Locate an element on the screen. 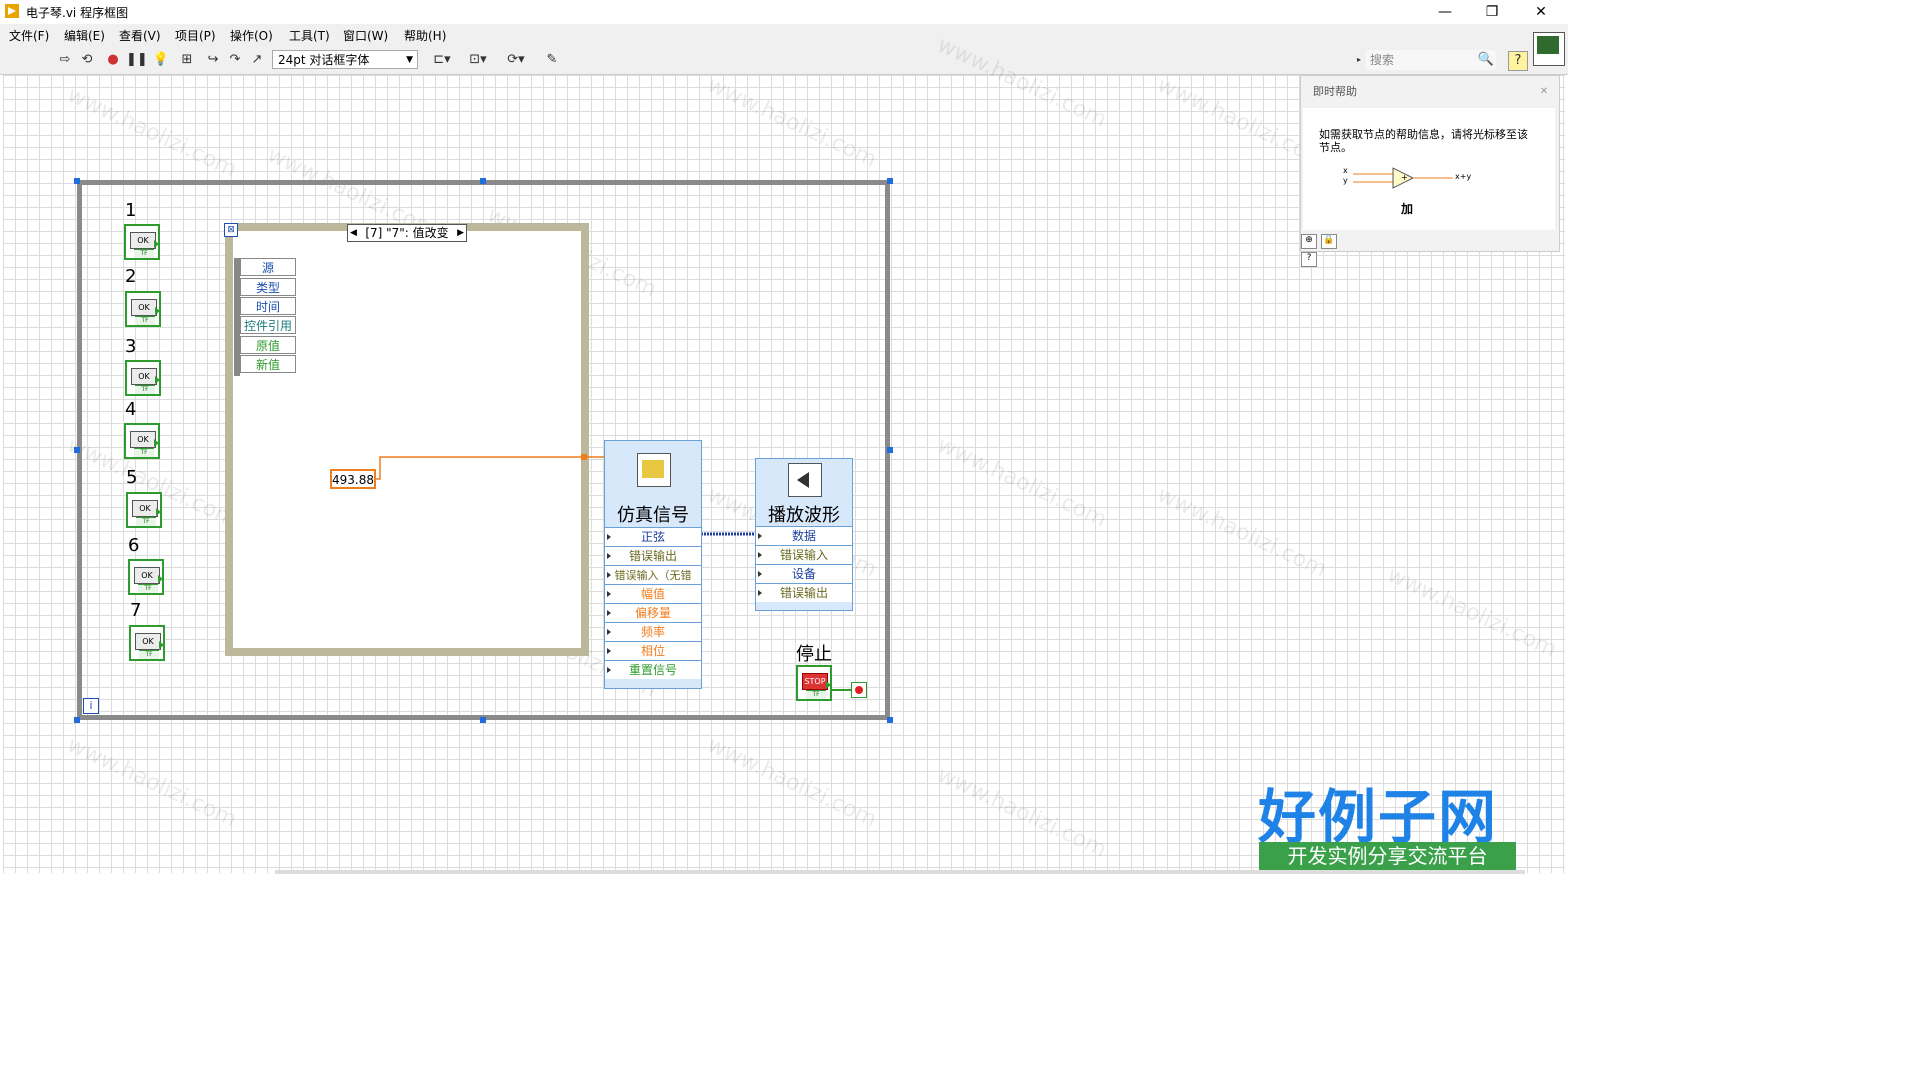  stop-condition-icon is located at coordinates (859, 690).